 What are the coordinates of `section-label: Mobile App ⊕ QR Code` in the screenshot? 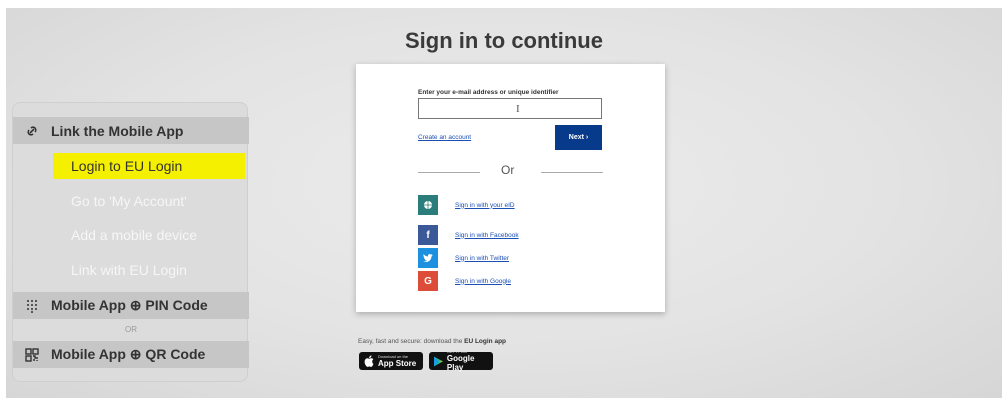 It's located at (128, 354).